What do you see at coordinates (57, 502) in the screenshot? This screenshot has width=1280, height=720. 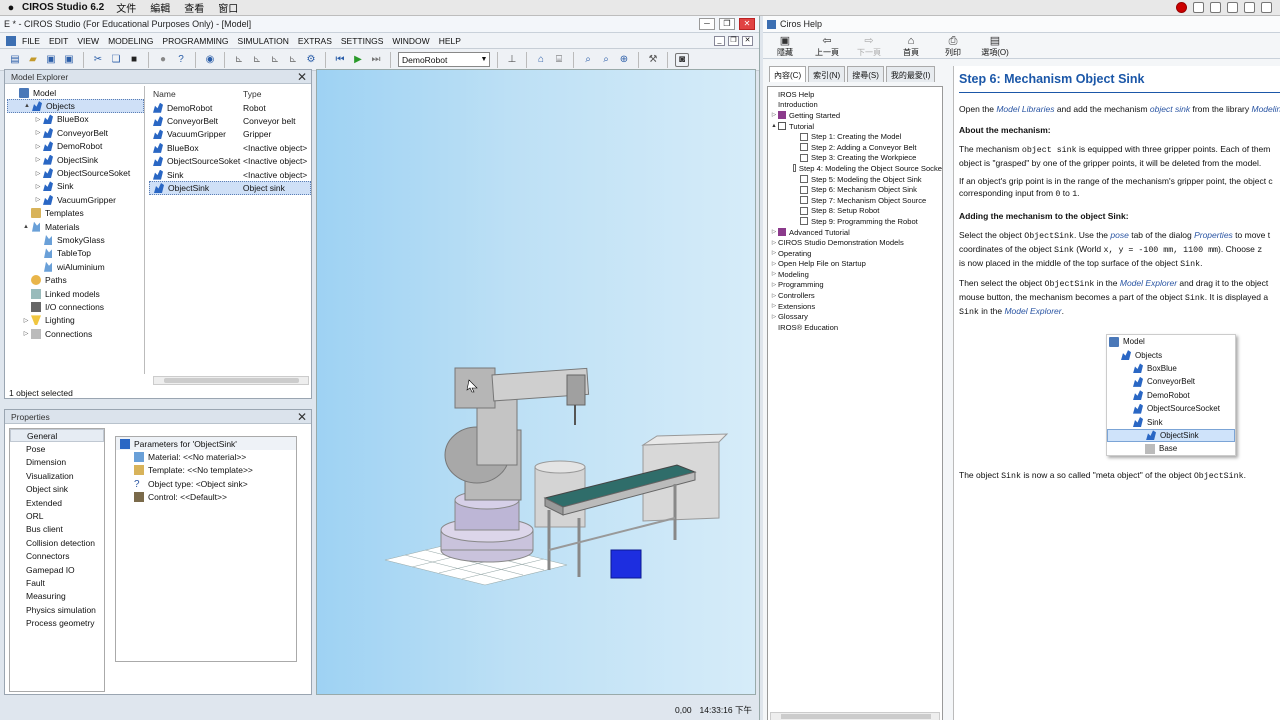 I see `property-category: Extended` at bounding box center [57, 502].